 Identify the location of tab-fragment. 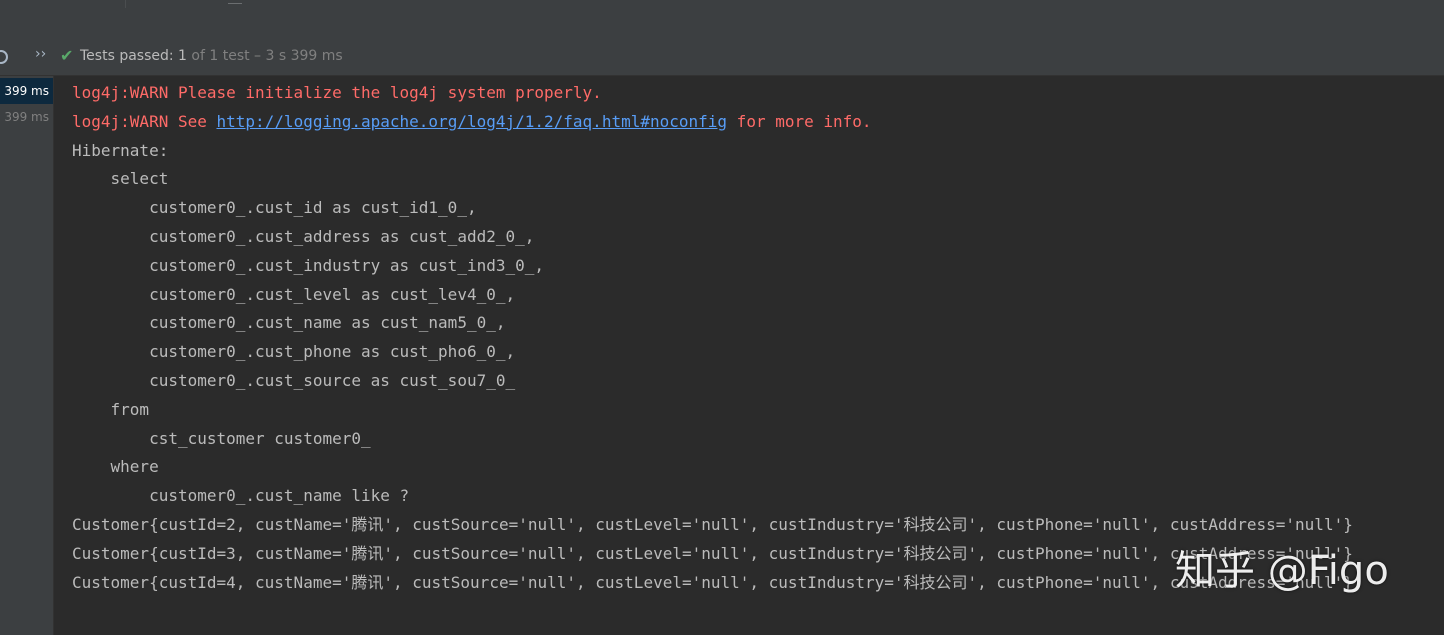
(235, 2).